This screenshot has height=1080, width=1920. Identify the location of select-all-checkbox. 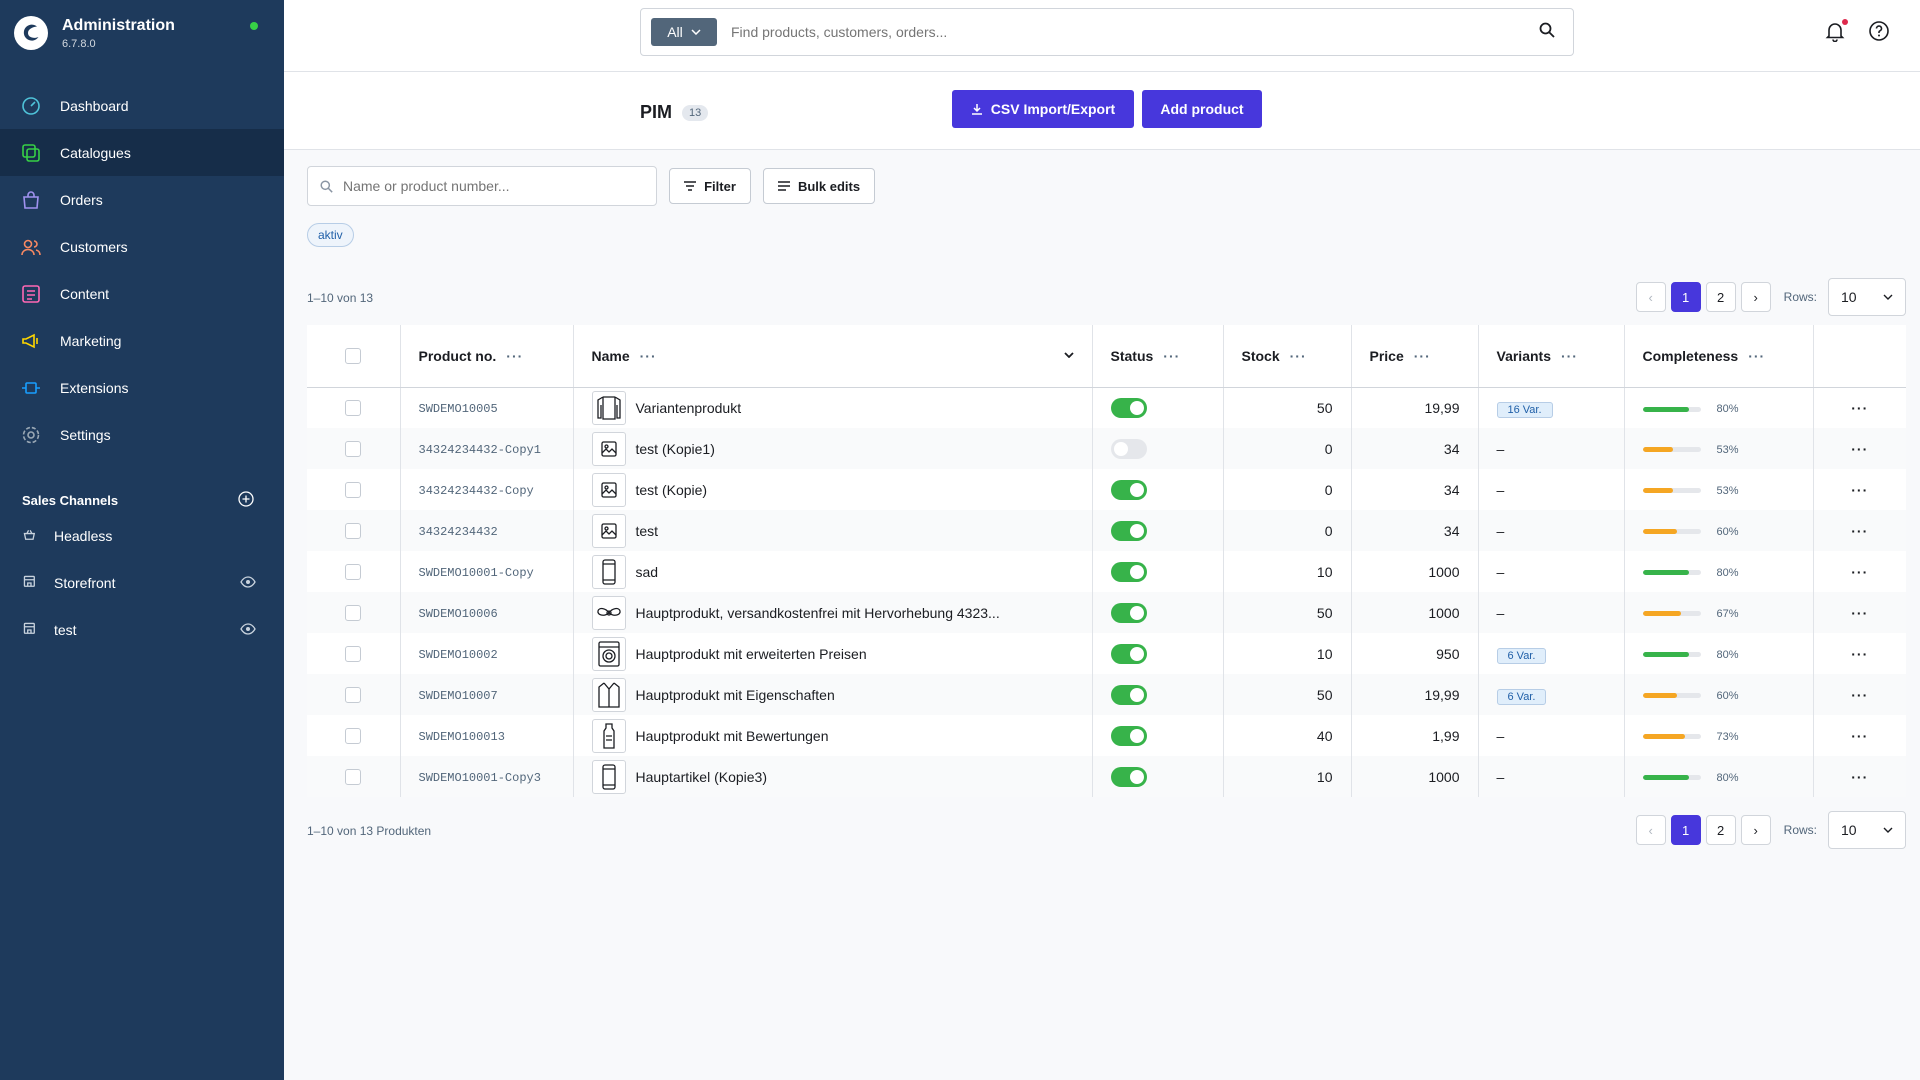
(353, 356).